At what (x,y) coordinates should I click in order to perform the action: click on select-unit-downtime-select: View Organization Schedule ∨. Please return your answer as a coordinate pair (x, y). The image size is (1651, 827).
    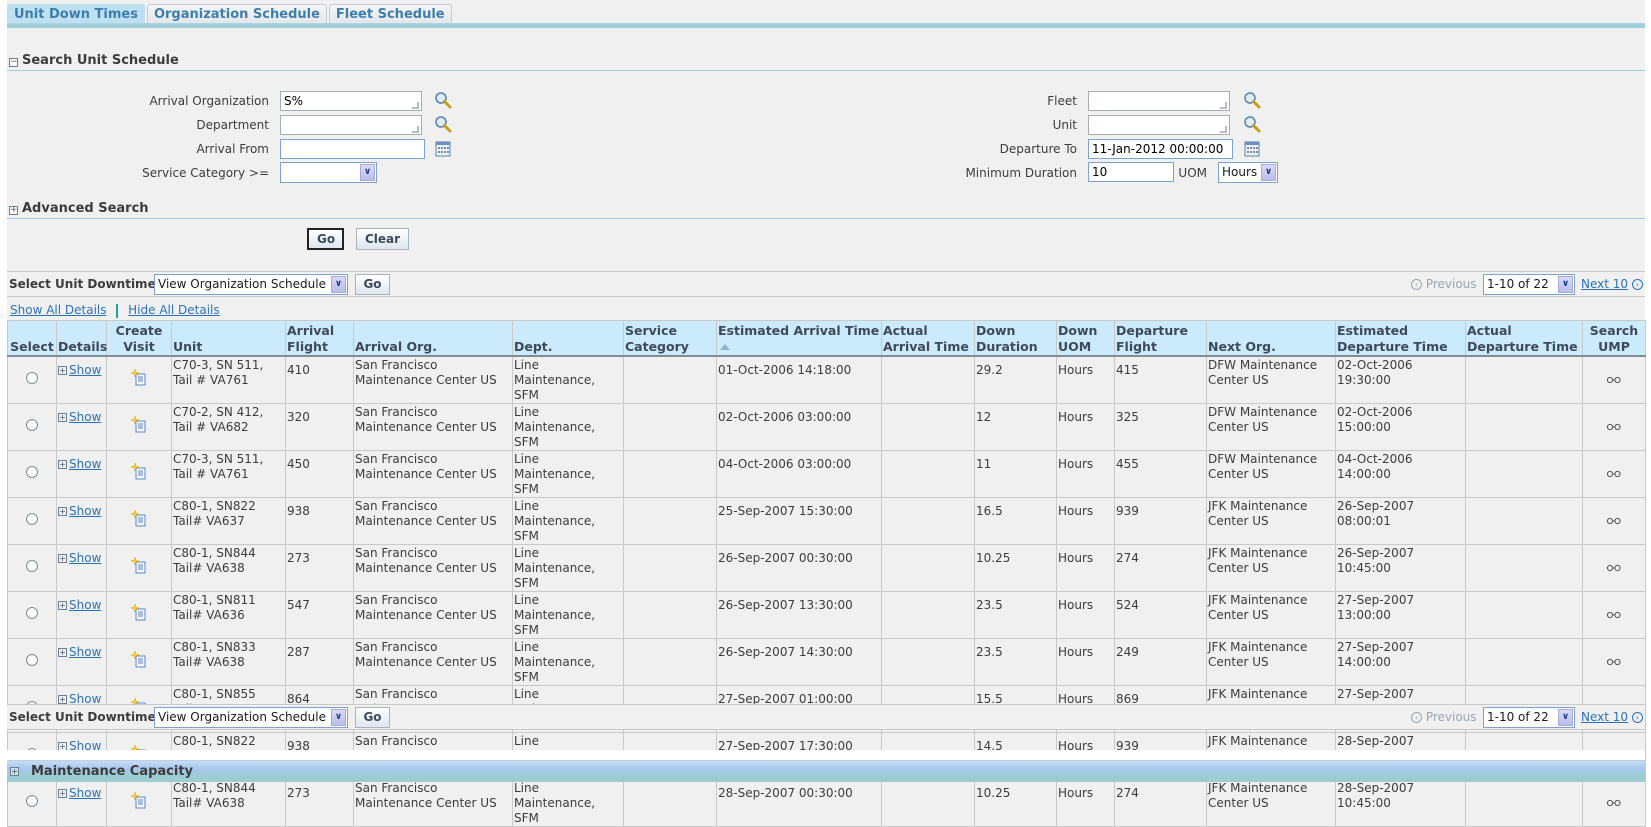
    Looking at the image, I should click on (251, 284).